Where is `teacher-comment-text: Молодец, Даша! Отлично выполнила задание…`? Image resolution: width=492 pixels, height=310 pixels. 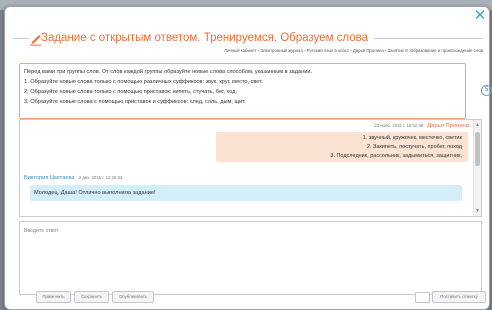
teacher-comment-text: Молодец, Даша! Отлично выполнила задание… is located at coordinates (95, 193).